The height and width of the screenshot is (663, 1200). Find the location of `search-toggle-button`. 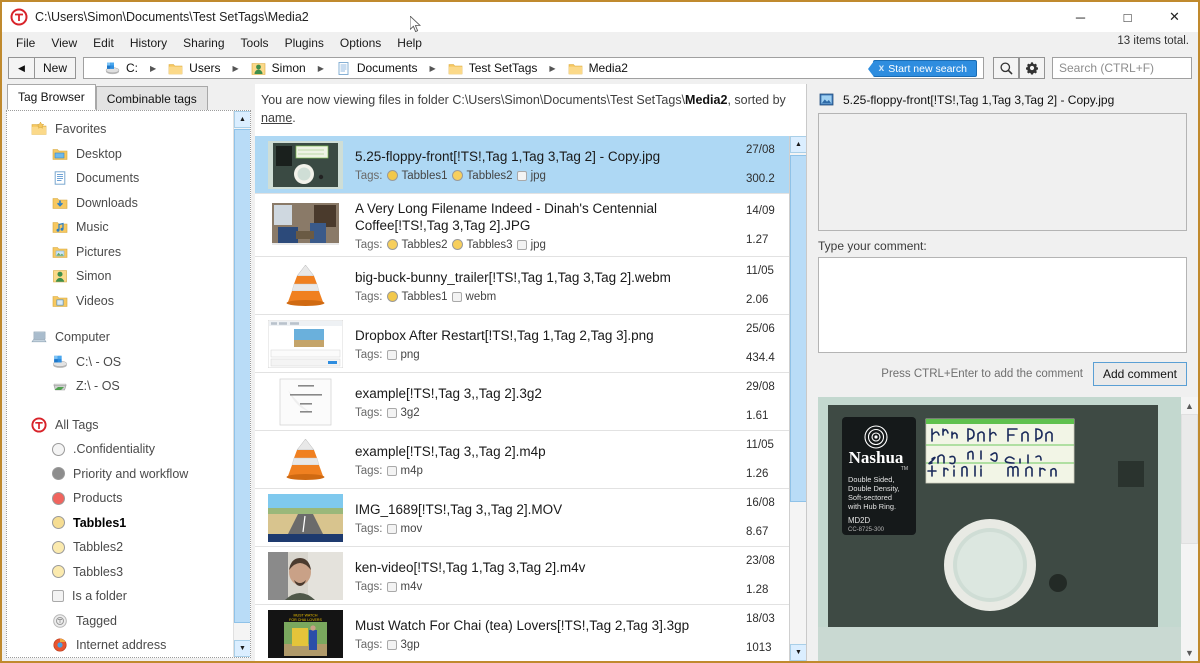

search-toggle-button is located at coordinates (1006, 68).